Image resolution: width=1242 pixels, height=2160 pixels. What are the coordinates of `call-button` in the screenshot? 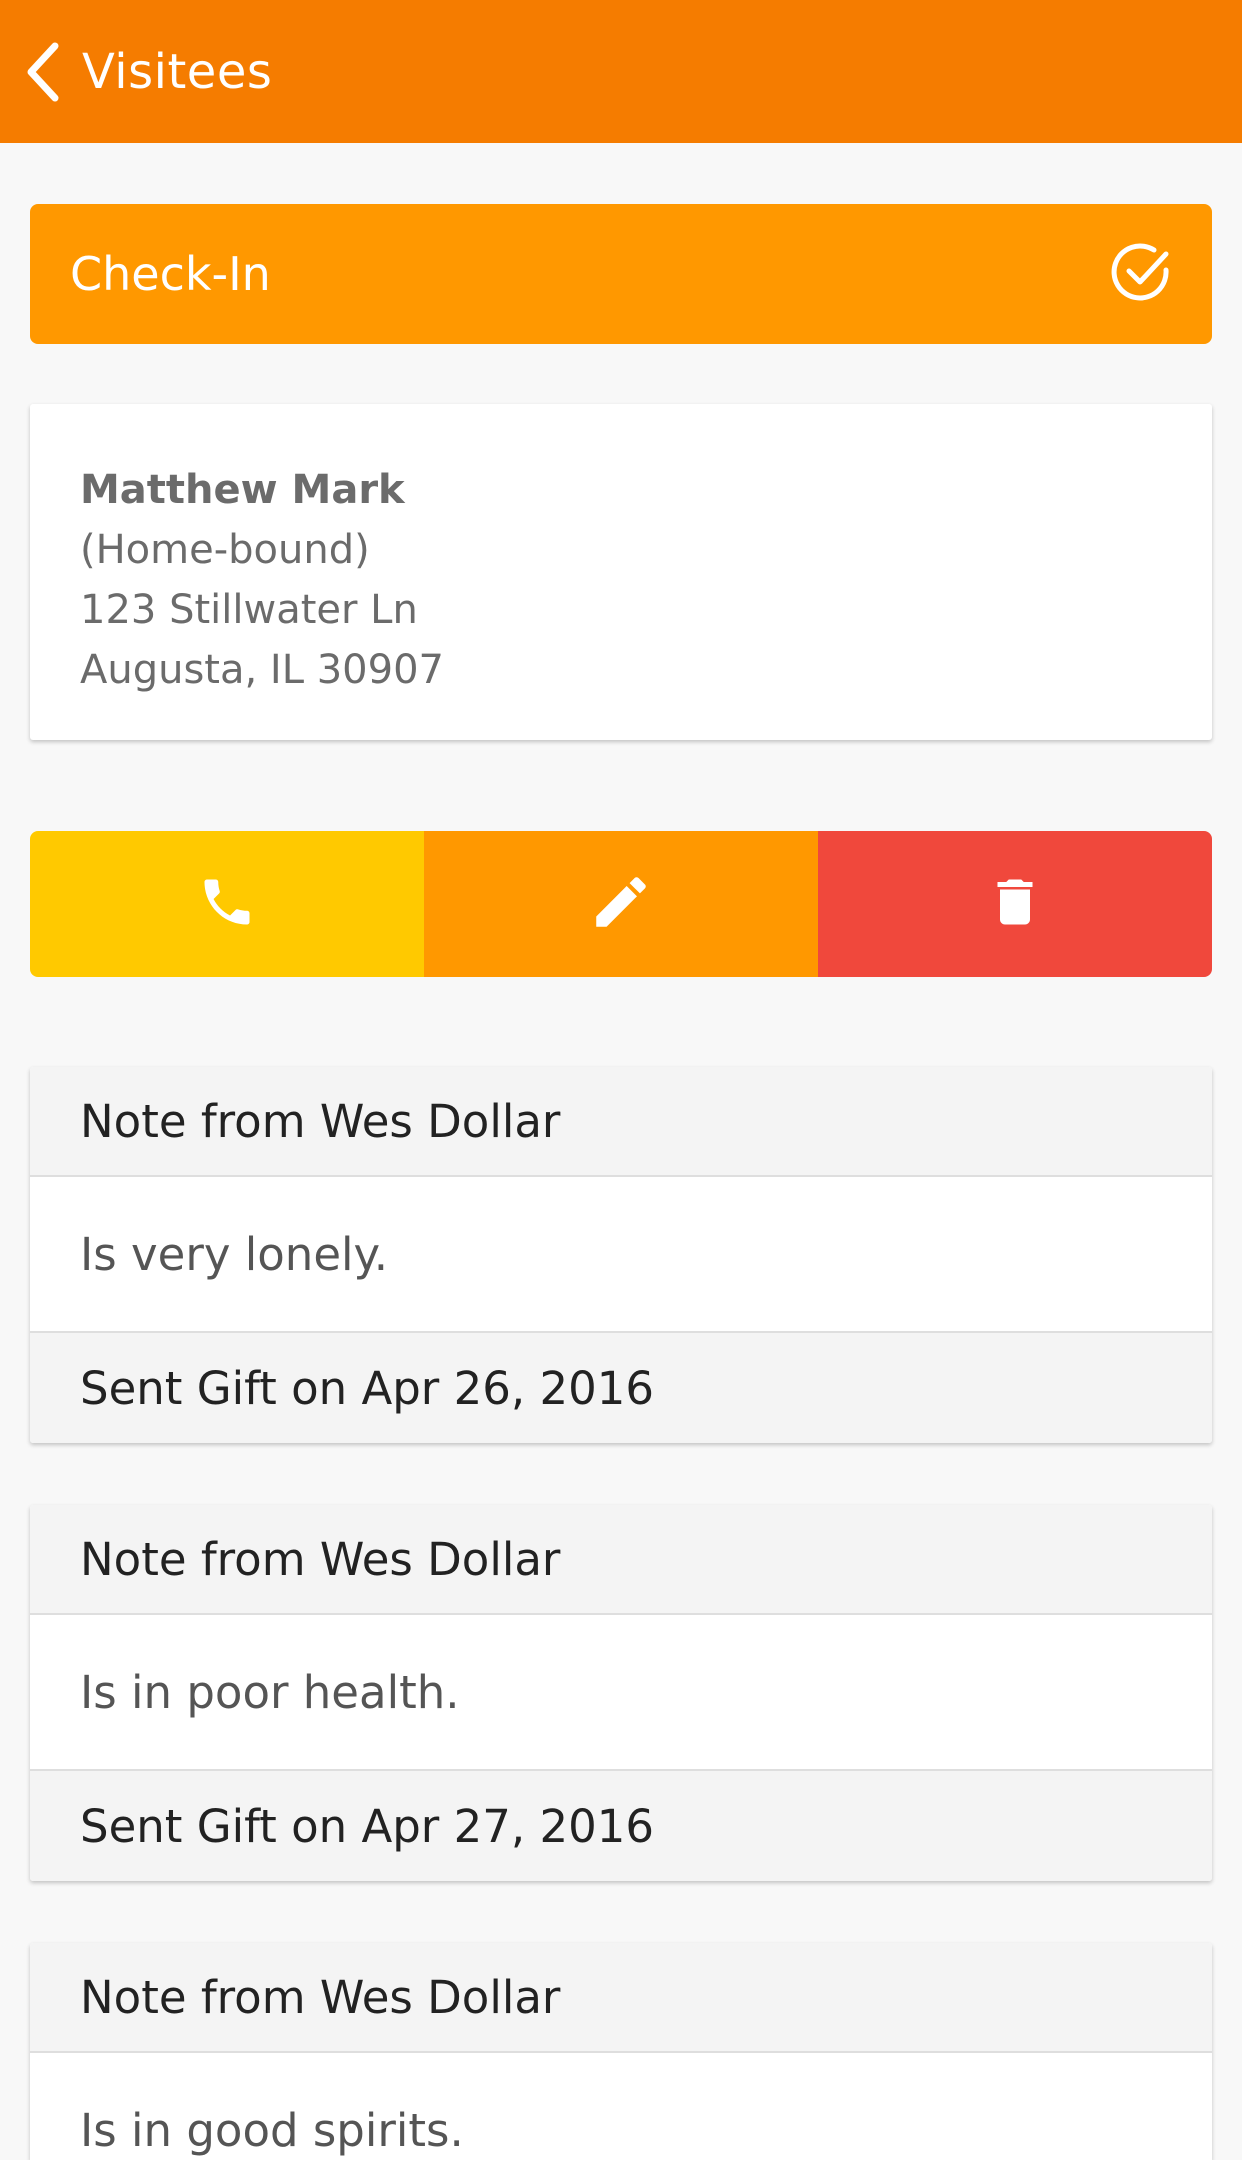 It's located at (227, 904).